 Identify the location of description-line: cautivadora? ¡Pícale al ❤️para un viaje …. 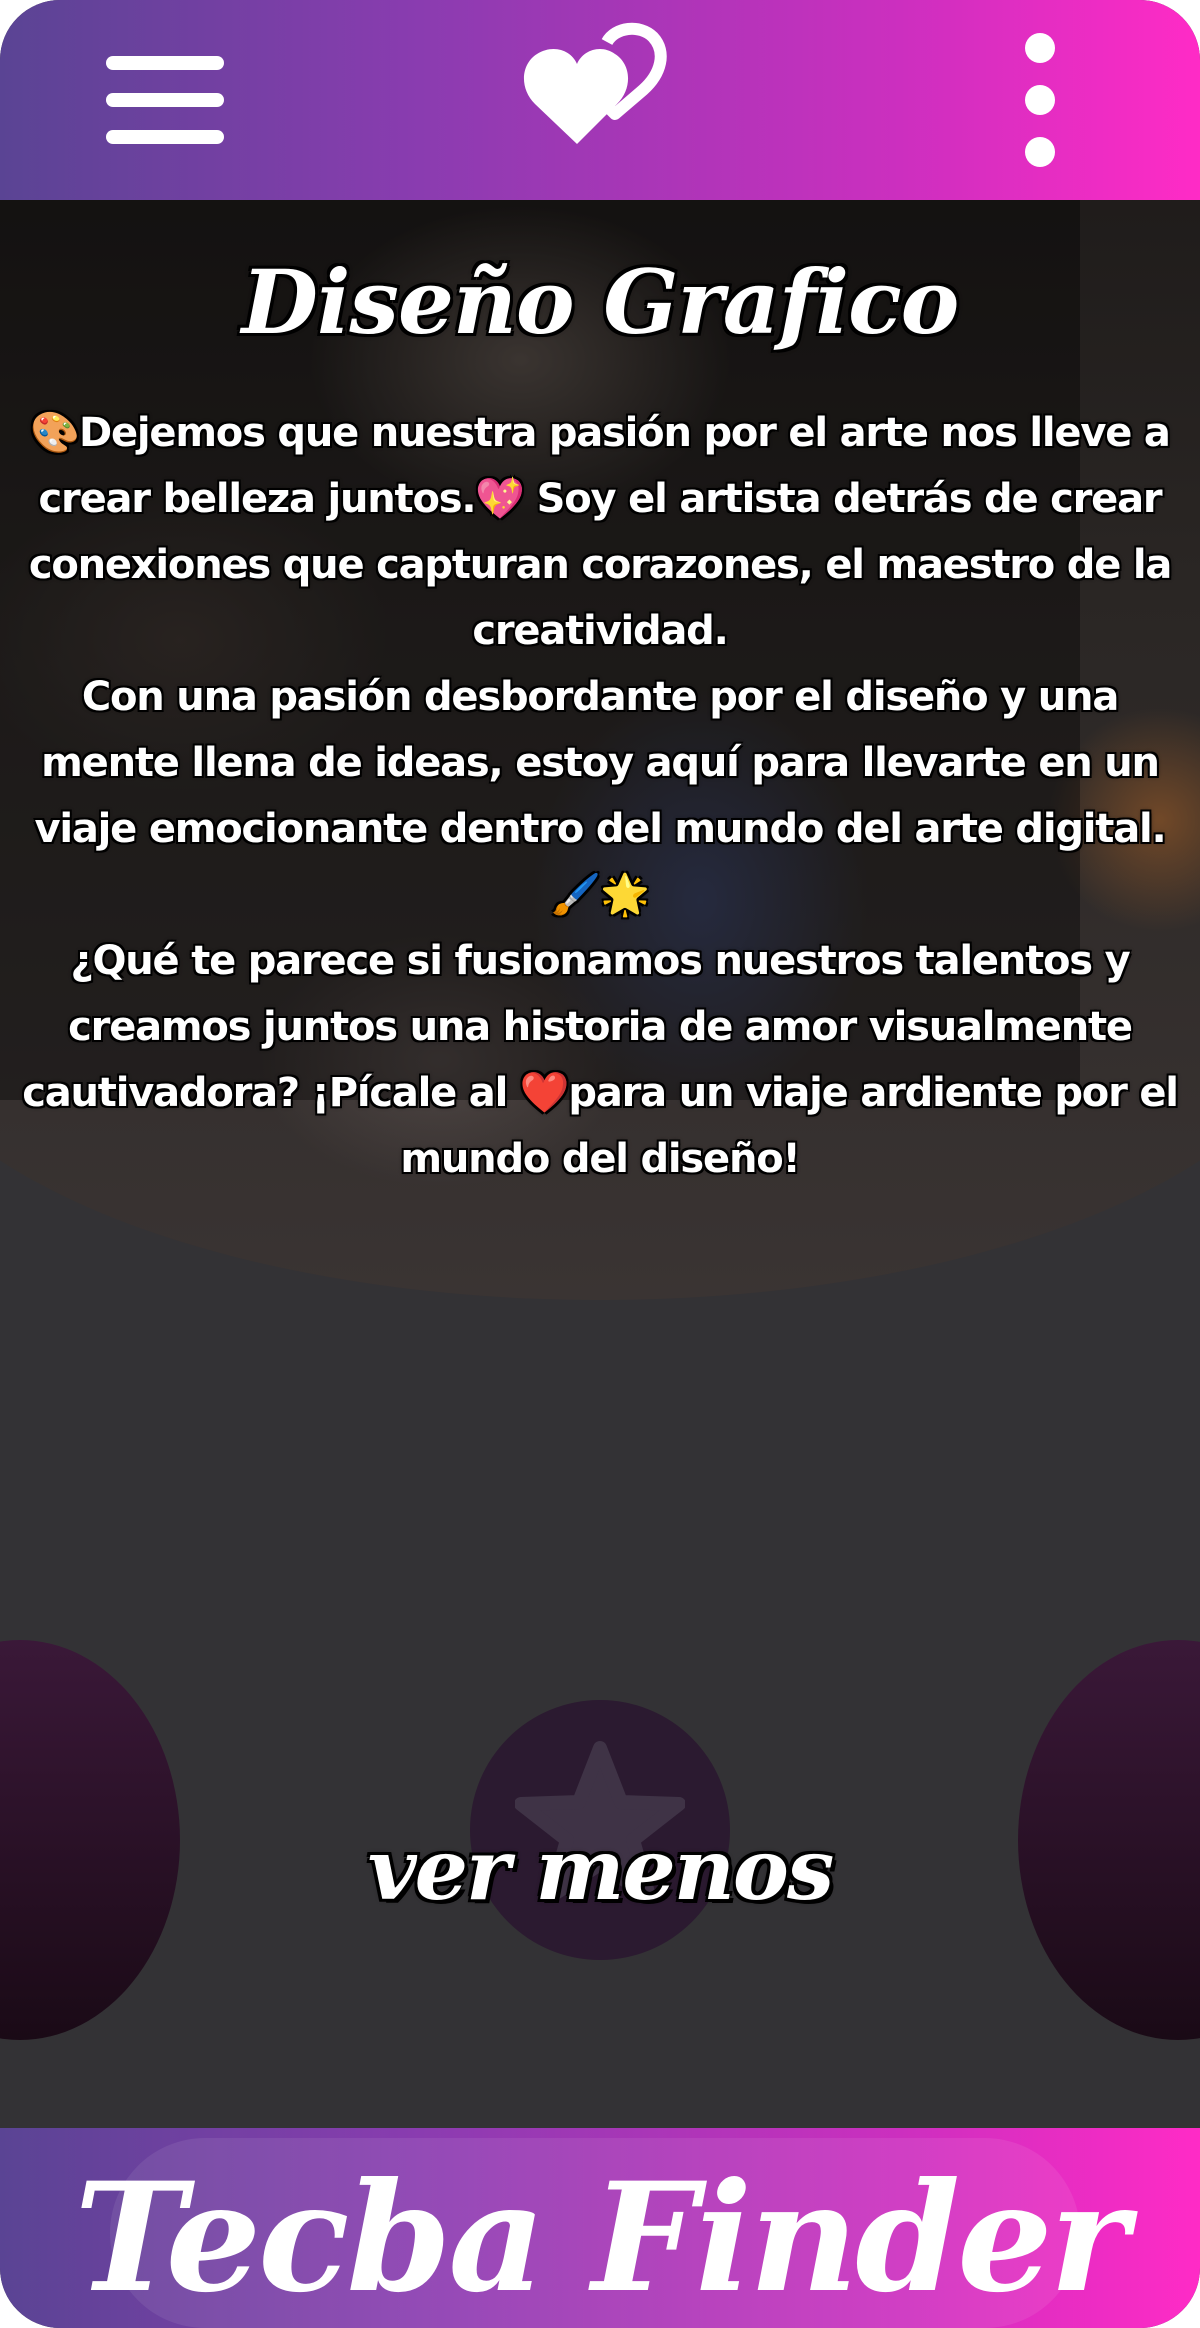
(600, 1093).